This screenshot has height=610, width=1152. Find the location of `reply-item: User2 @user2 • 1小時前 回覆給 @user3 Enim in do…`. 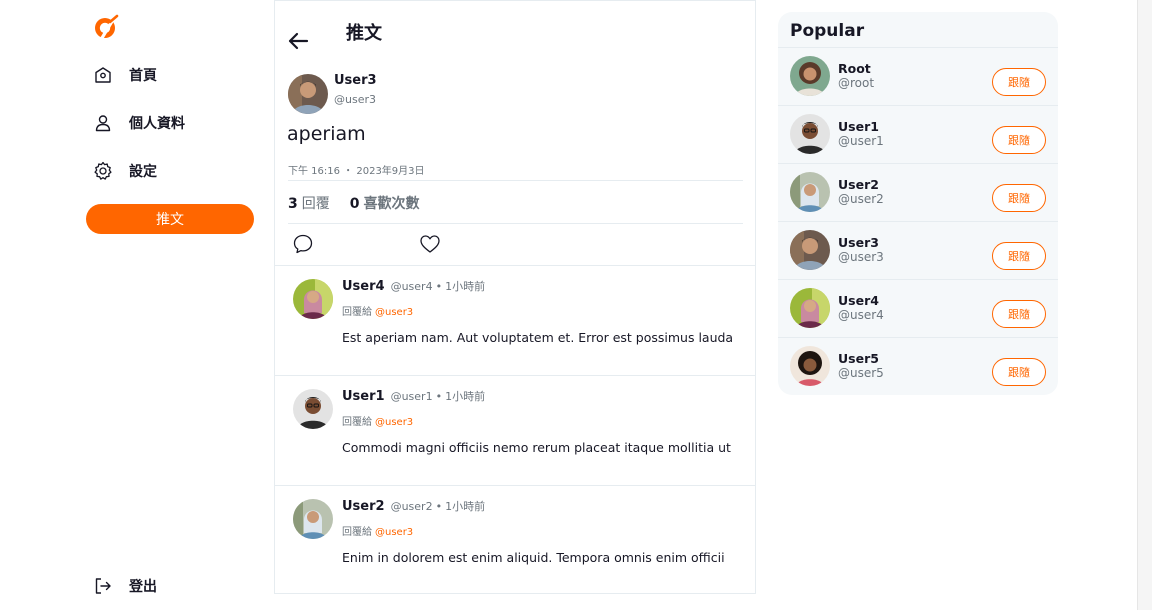

reply-item: User2 @user2 • 1小時前 回覆給 @user3 Enim in do… is located at coordinates (515, 541).